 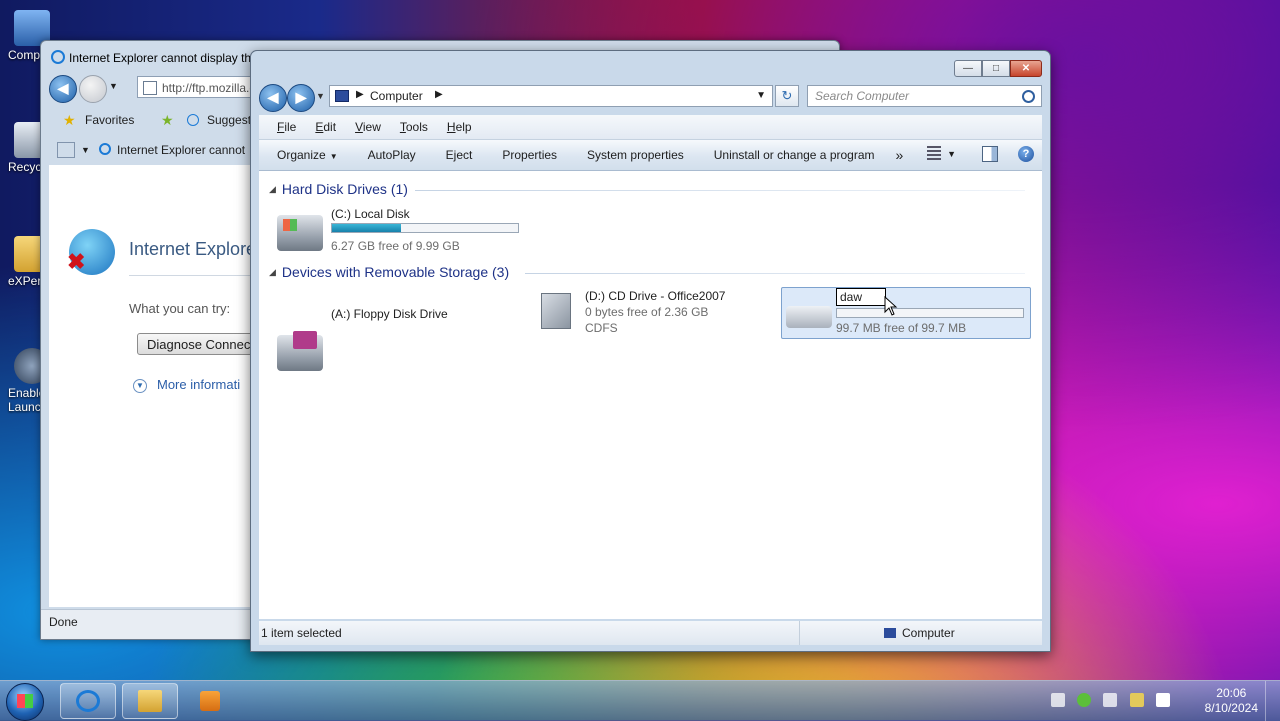 What do you see at coordinates (1026, 68) in the screenshot?
I see `close-button: ✕` at bounding box center [1026, 68].